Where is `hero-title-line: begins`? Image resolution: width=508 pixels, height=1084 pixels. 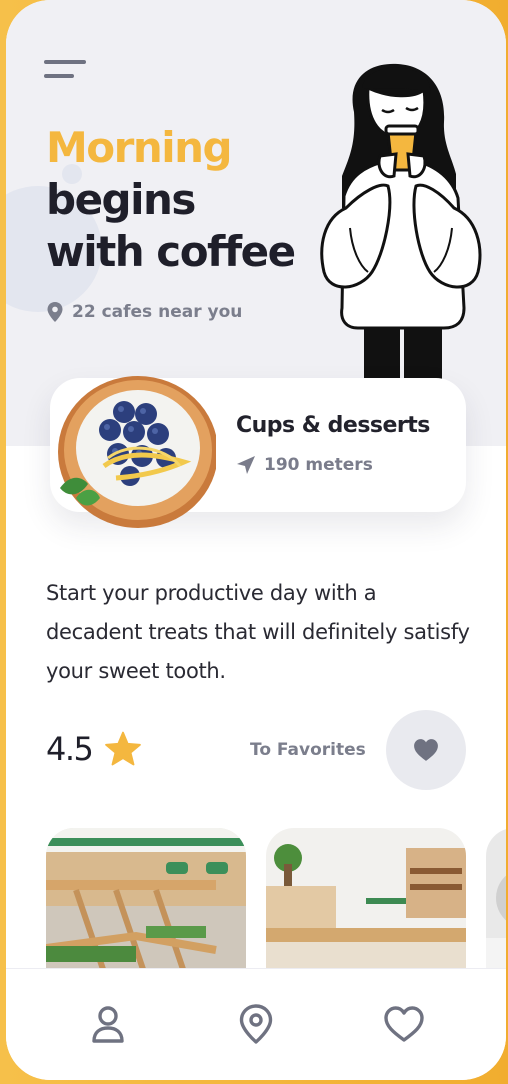 hero-title-line: begins is located at coordinates (121, 199).